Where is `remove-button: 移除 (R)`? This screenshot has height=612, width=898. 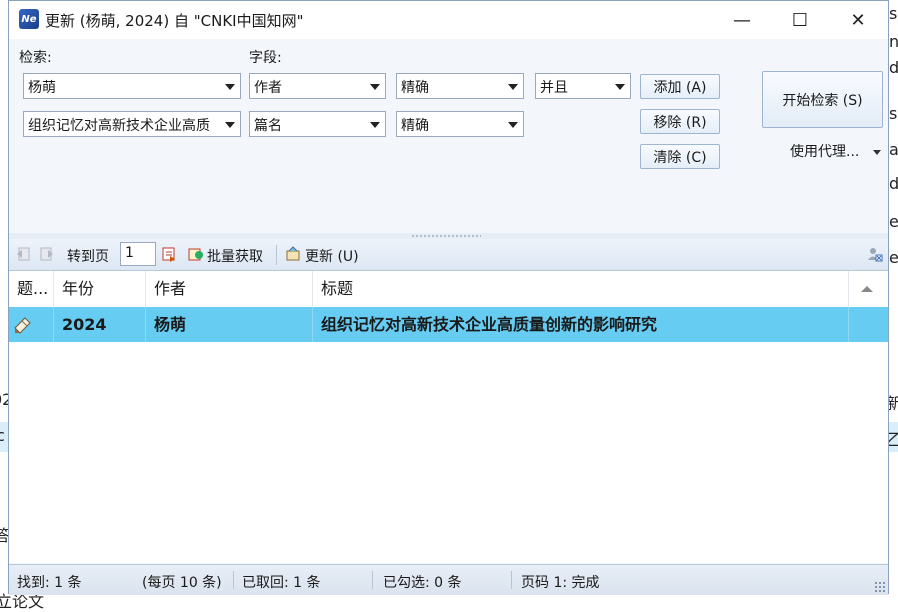
remove-button: 移除 (R) is located at coordinates (680, 121).